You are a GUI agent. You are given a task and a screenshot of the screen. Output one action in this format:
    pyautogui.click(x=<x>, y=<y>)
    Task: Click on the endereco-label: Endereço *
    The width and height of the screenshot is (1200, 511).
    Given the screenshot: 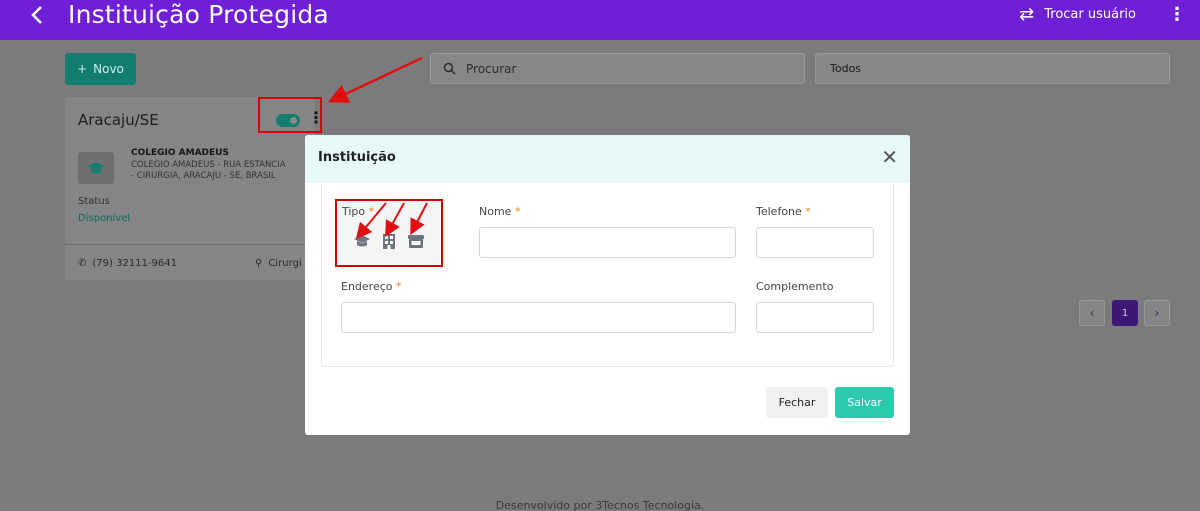 What is the action you would take?
    pyautogui.click(x=371, y=286)
    